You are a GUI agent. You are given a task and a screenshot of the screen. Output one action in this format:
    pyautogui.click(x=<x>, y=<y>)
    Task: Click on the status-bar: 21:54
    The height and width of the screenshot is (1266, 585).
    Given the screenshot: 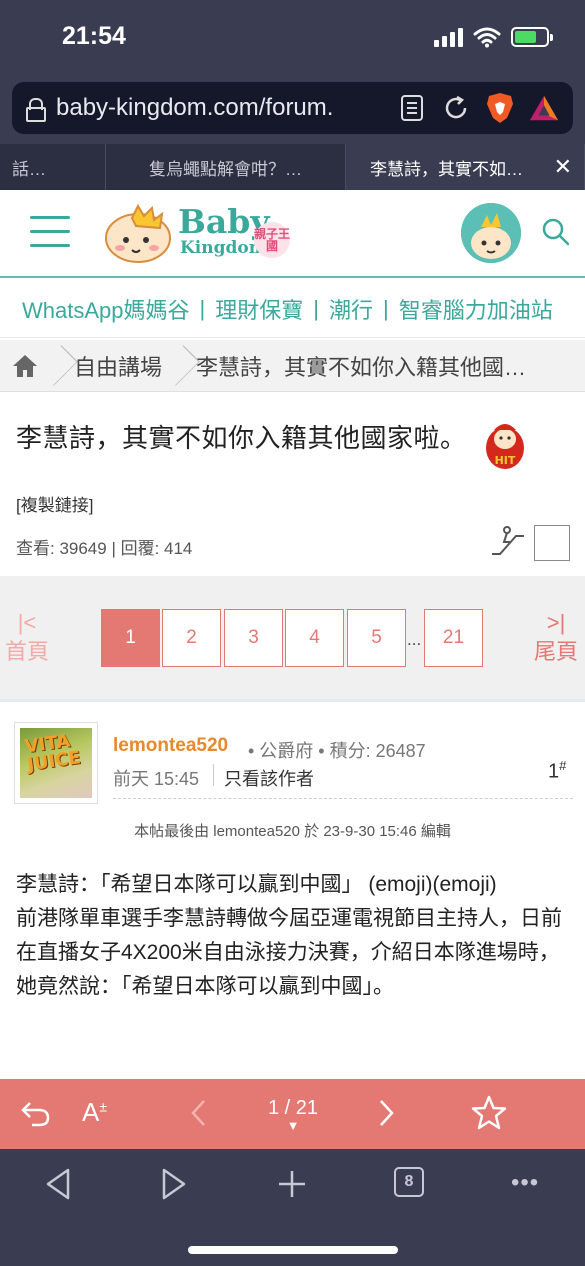 What is the action you would take?
    pyautogui.click(x=292, y=39)
    